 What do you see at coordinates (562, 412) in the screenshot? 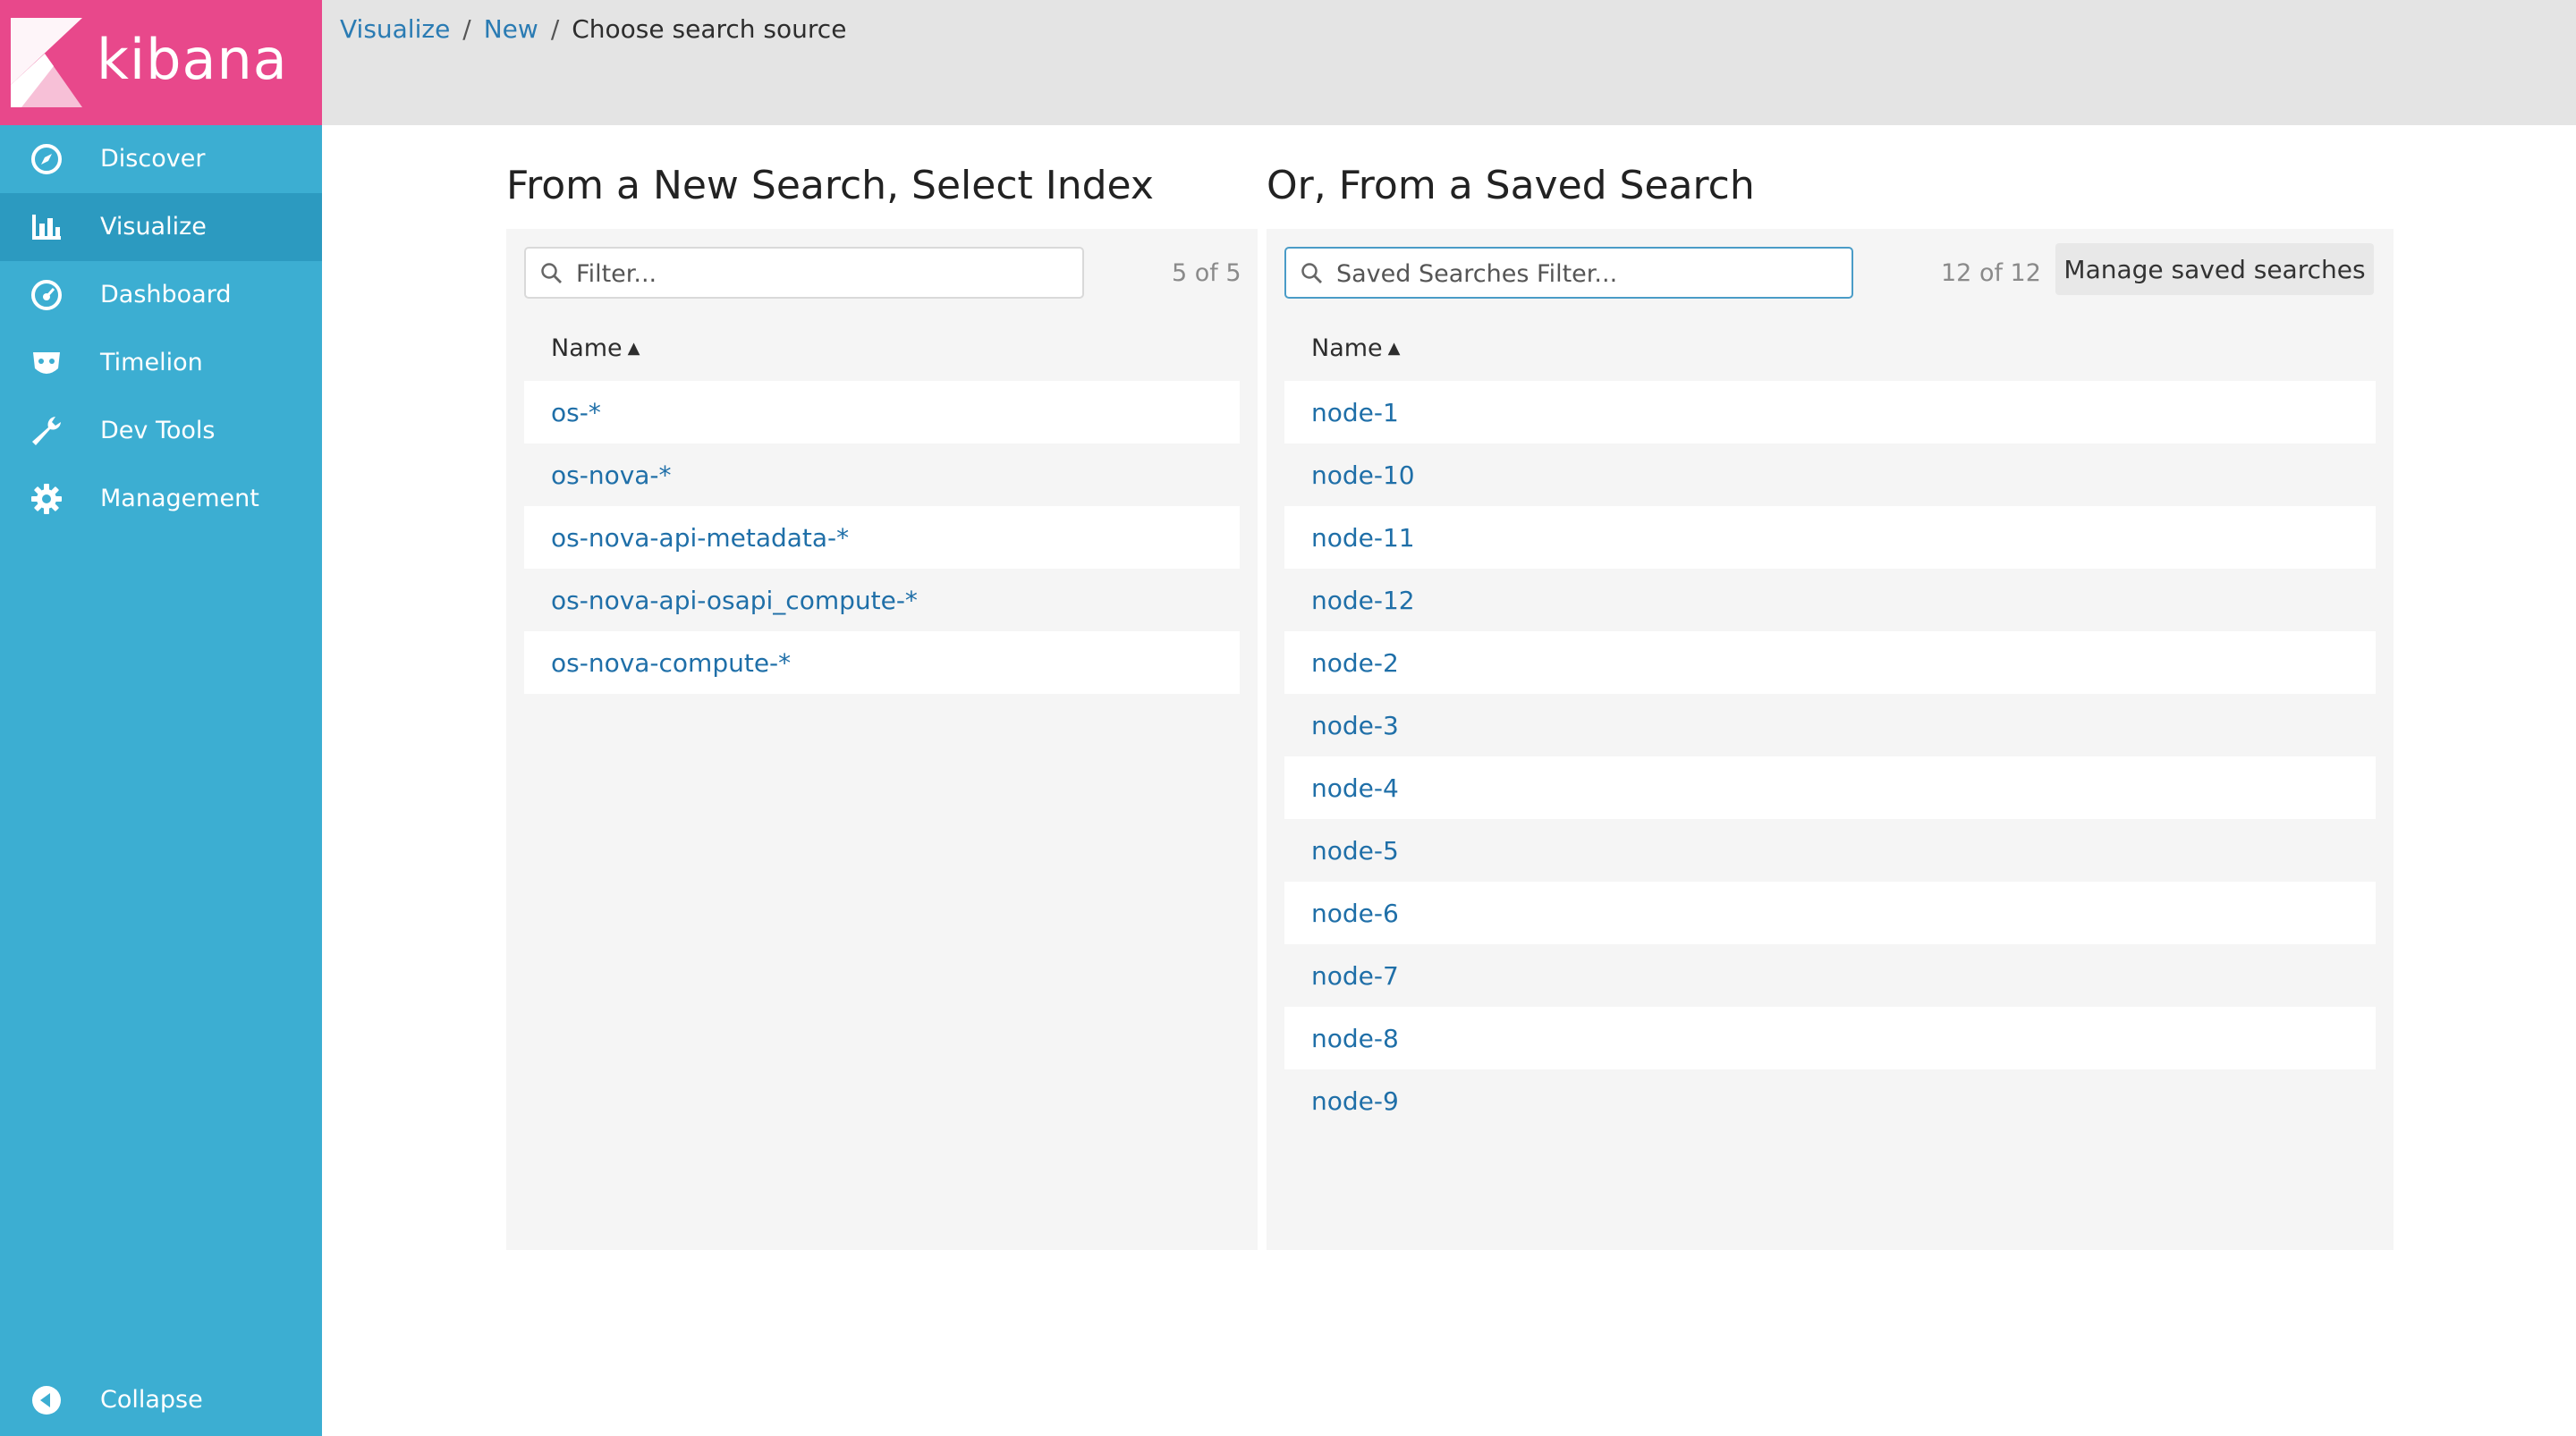
I see `list-item-link: os-*` at bounding box center [562, 412].